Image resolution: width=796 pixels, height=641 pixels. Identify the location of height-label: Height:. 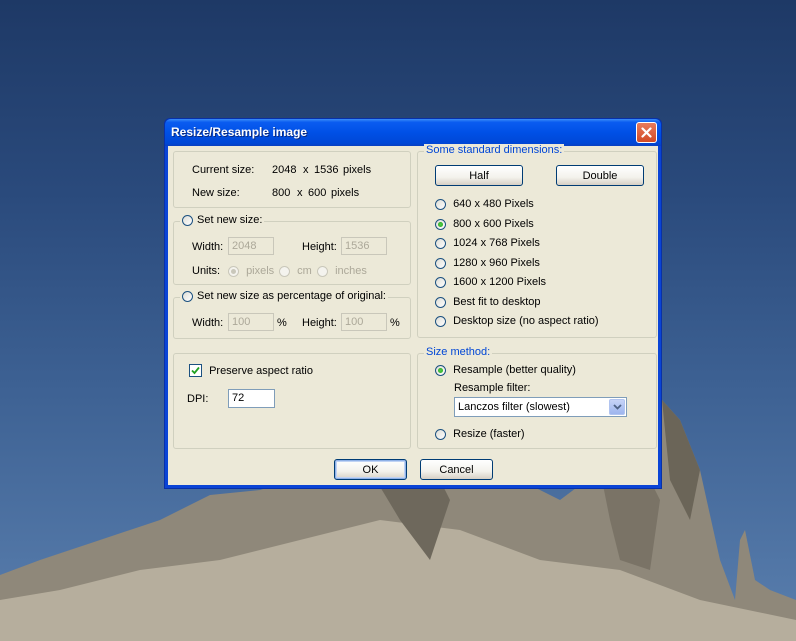
(319, 247).